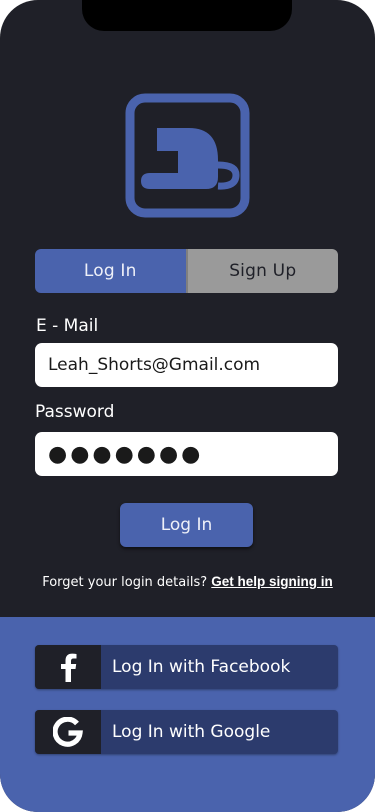 The height and width of the screenshot is (812, 375). I want to click on google-icon, so click(68, 732).